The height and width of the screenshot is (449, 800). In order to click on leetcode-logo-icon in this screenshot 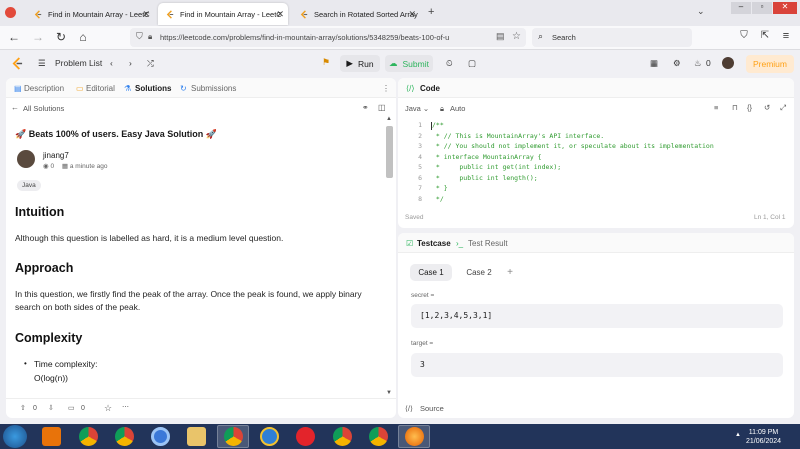, I will do `click(17, 63)`.